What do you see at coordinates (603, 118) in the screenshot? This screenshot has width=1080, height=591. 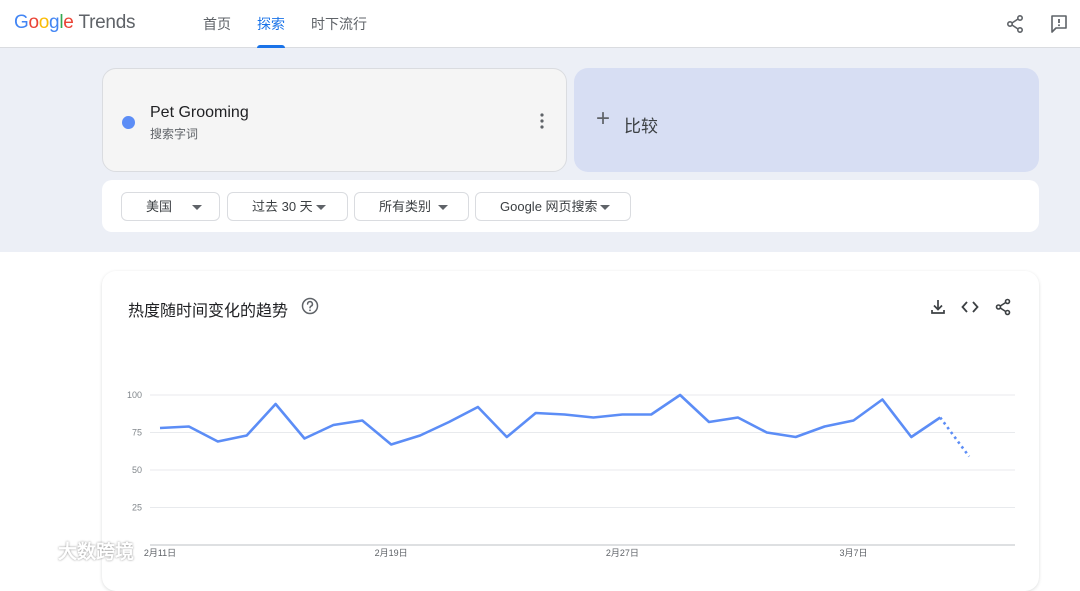 I see `plus-icon: +` at bounding box center [603, 118].